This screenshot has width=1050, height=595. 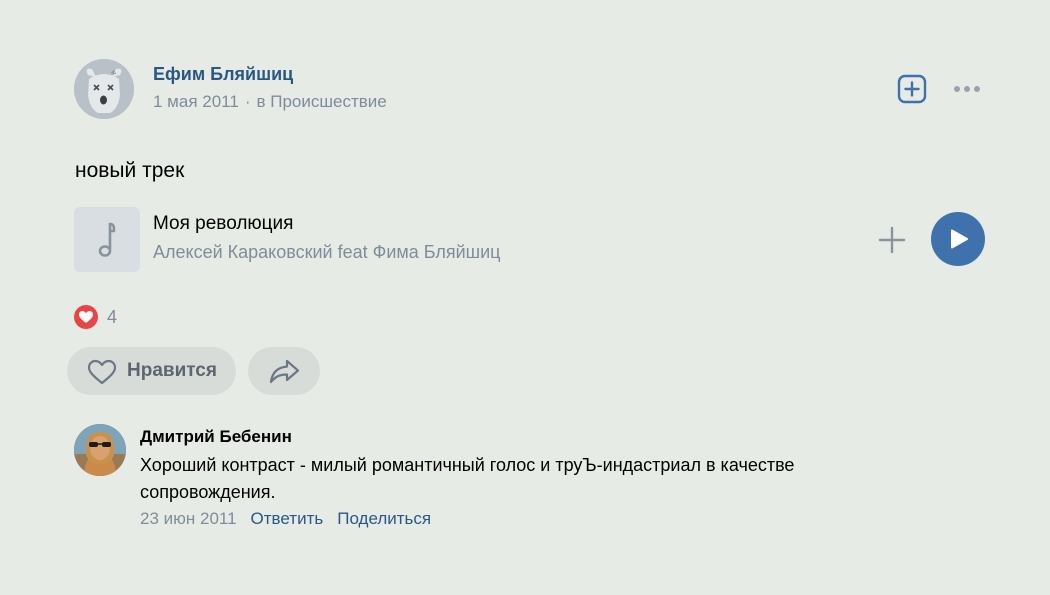 I want to click on plus-icon, so click(x=892, y=240).